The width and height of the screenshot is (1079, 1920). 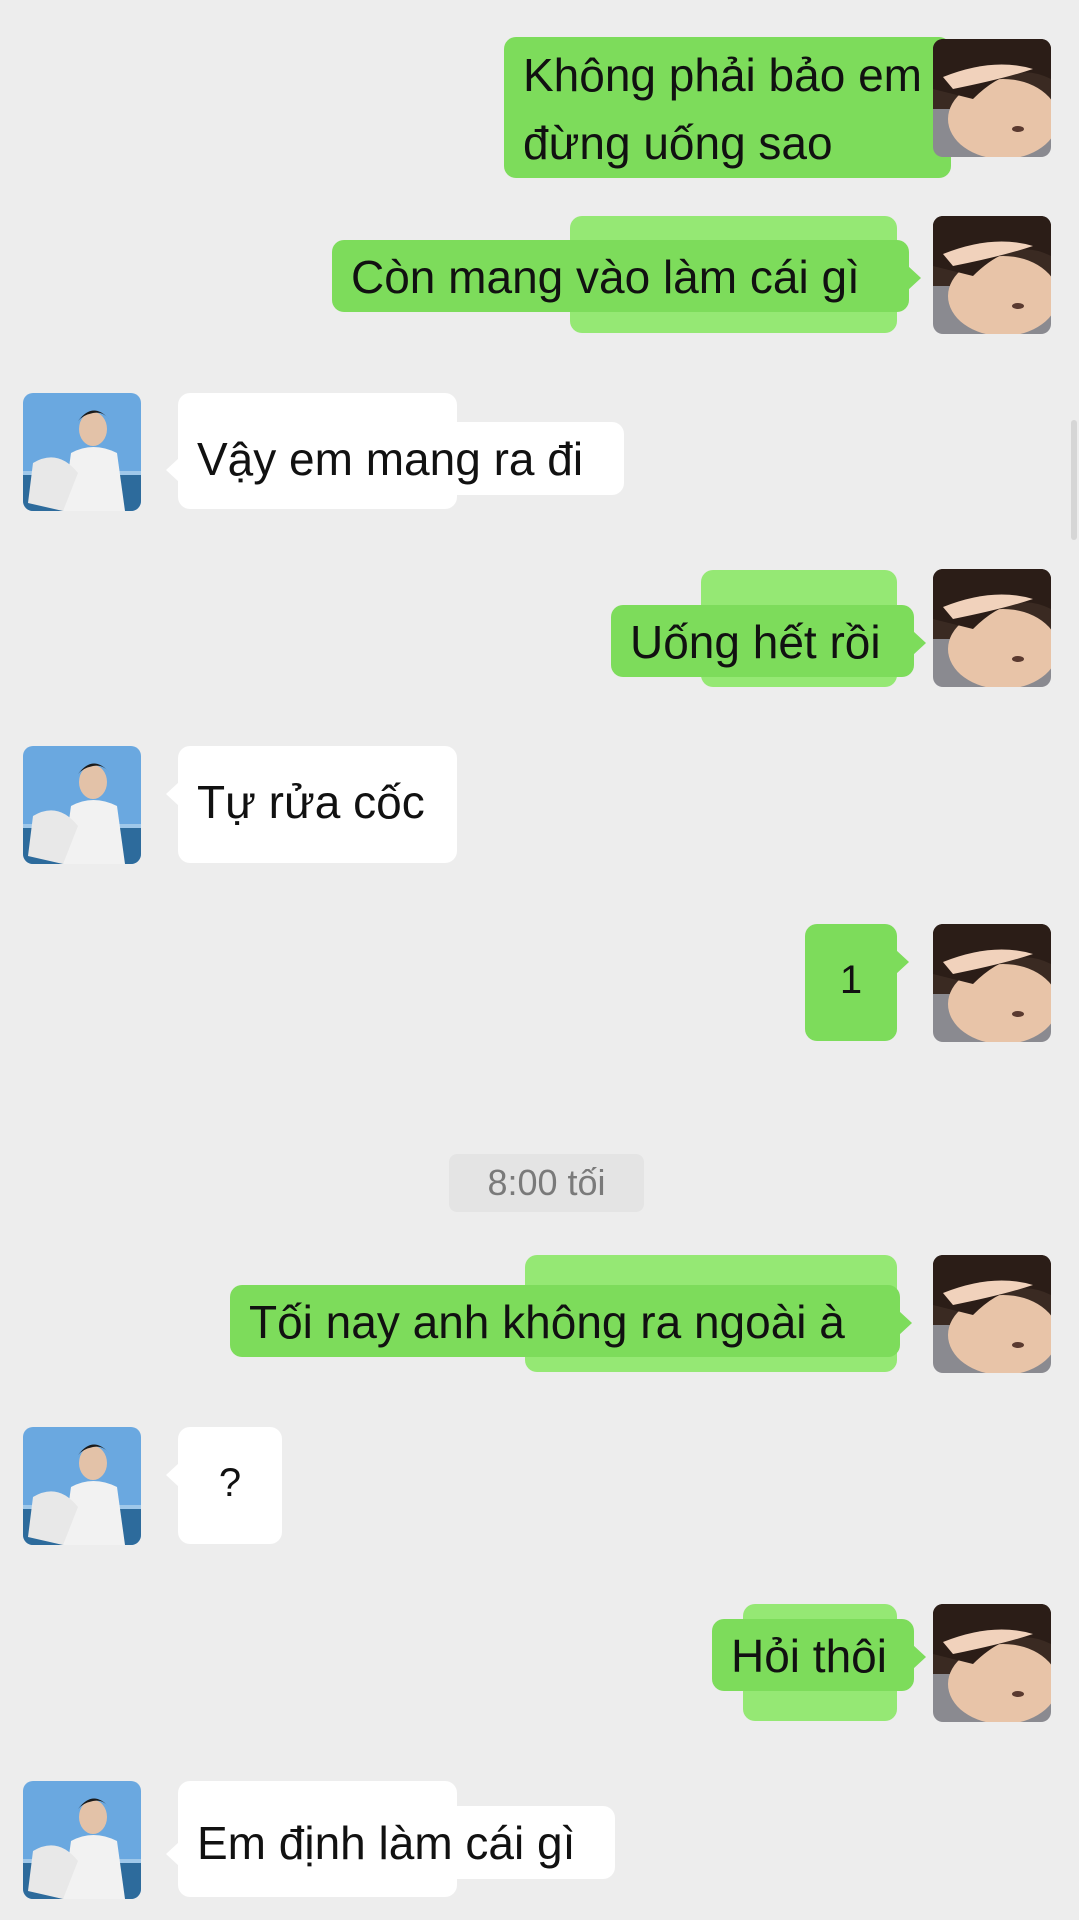 I want to click on message-bubble-sent: Uống hết rồi, so click(x=768, y=641).